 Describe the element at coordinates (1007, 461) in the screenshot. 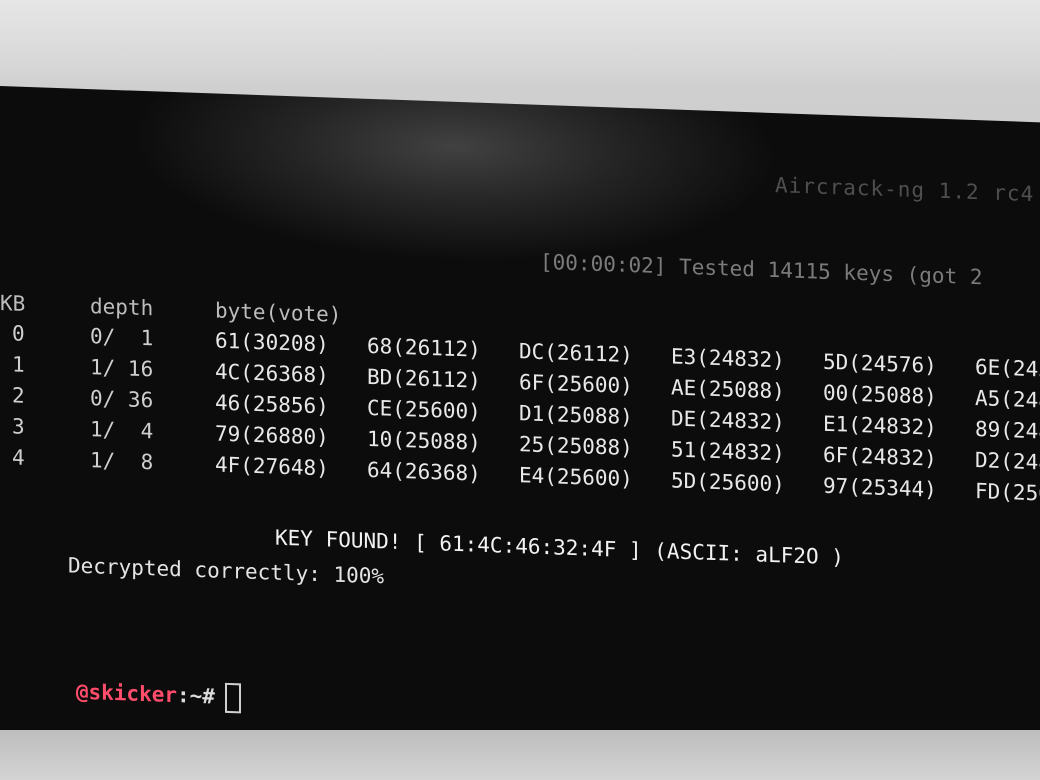

I see `vote-cell: D2(248` at that location.